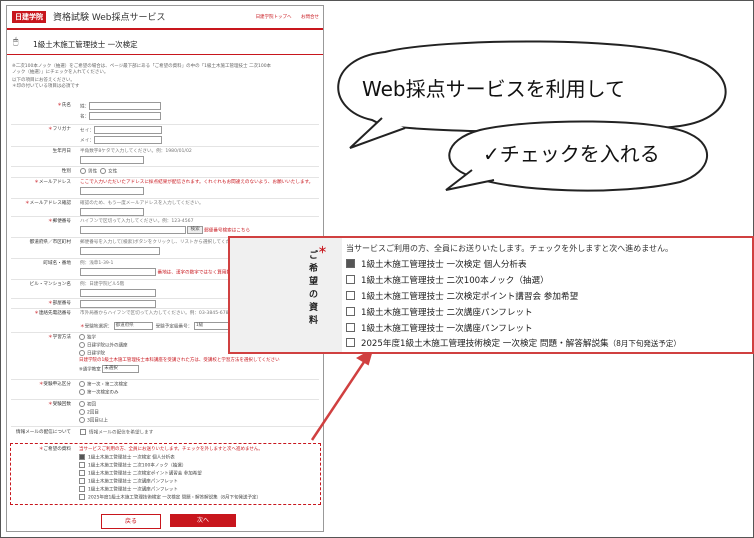 This screenshot has width=754, height=538. What do you see at coordinates (462, 296) in the screenshot?
I see `material-item: 1級土木施工管理技士 二次検定ポイント講習会 参加希望` at bounding box center [462, 296].